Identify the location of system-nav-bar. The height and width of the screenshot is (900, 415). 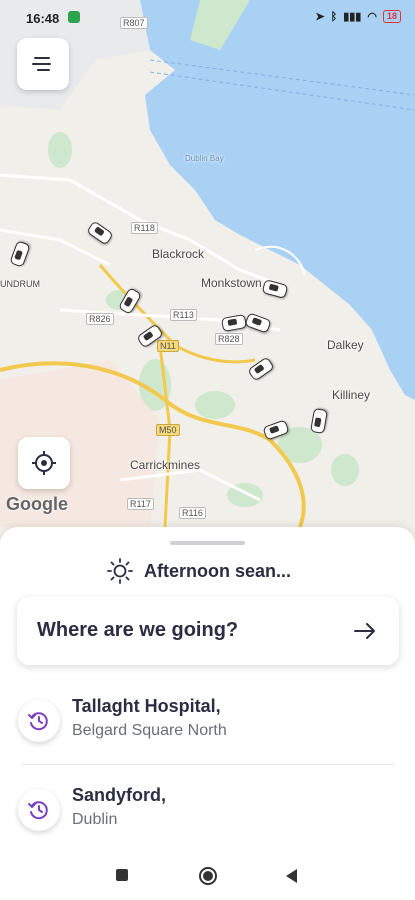
(207, 875).